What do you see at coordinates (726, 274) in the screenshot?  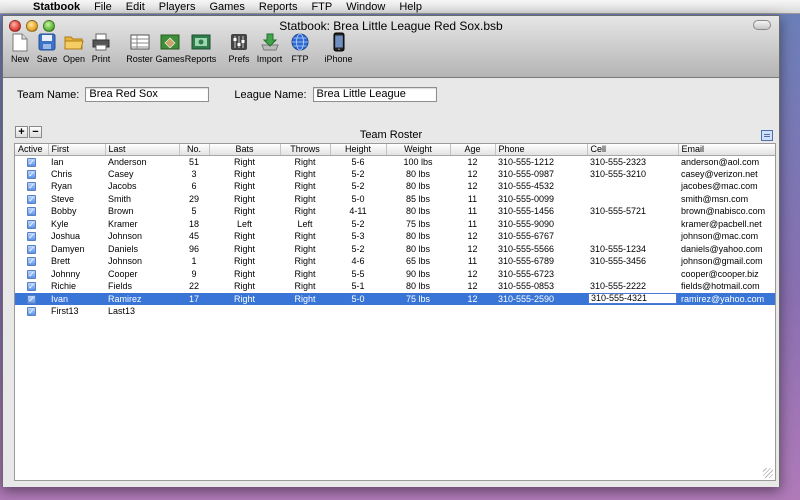 I see `cell-email: cooper@cooper.biz` at bounding box center [726, 274].